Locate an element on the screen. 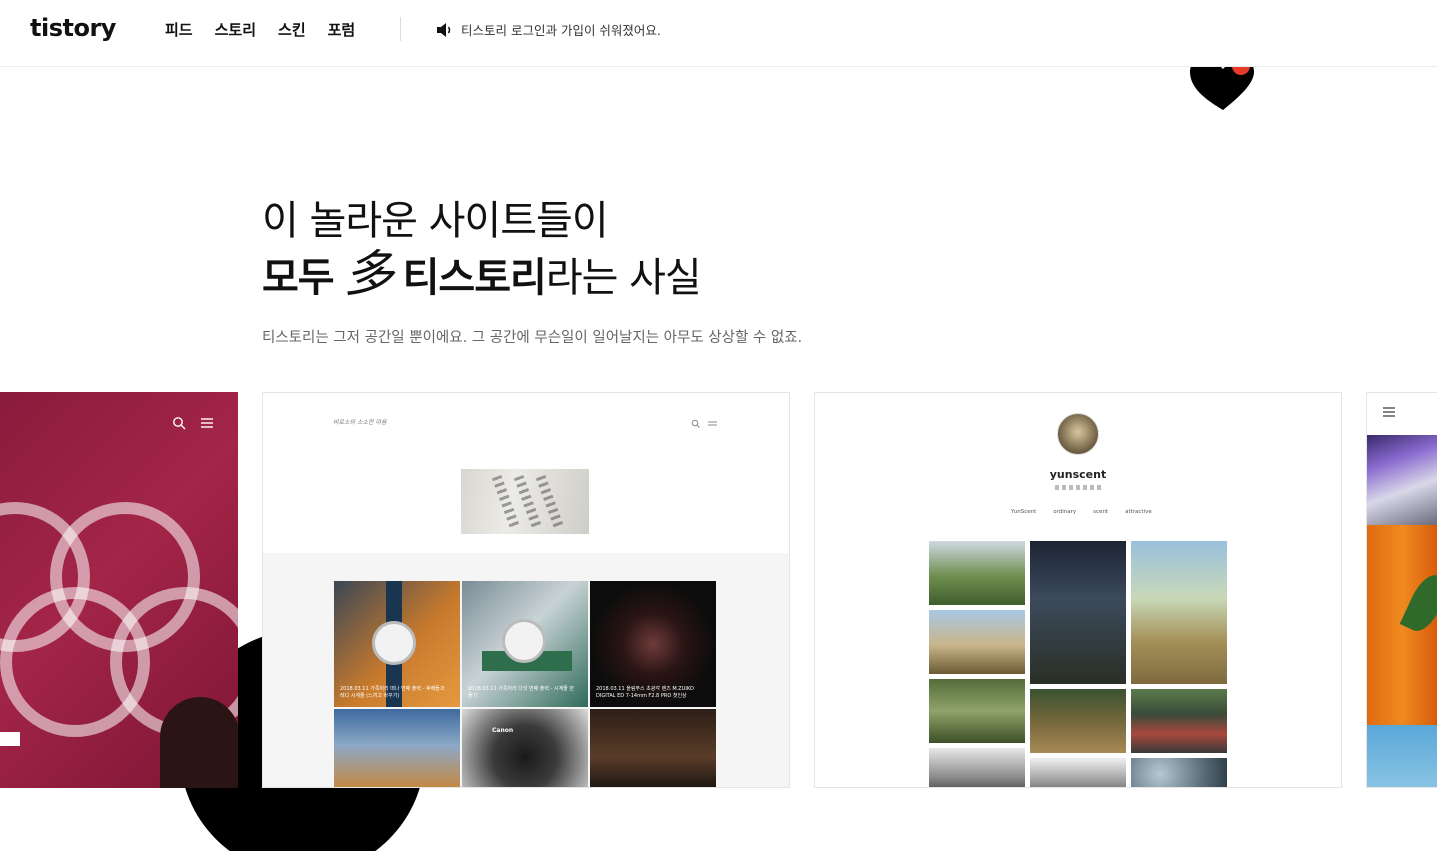 The width and height of the screenshot is (1437, 851). nav-feed: 피드 is located at coordinates (179, 29).